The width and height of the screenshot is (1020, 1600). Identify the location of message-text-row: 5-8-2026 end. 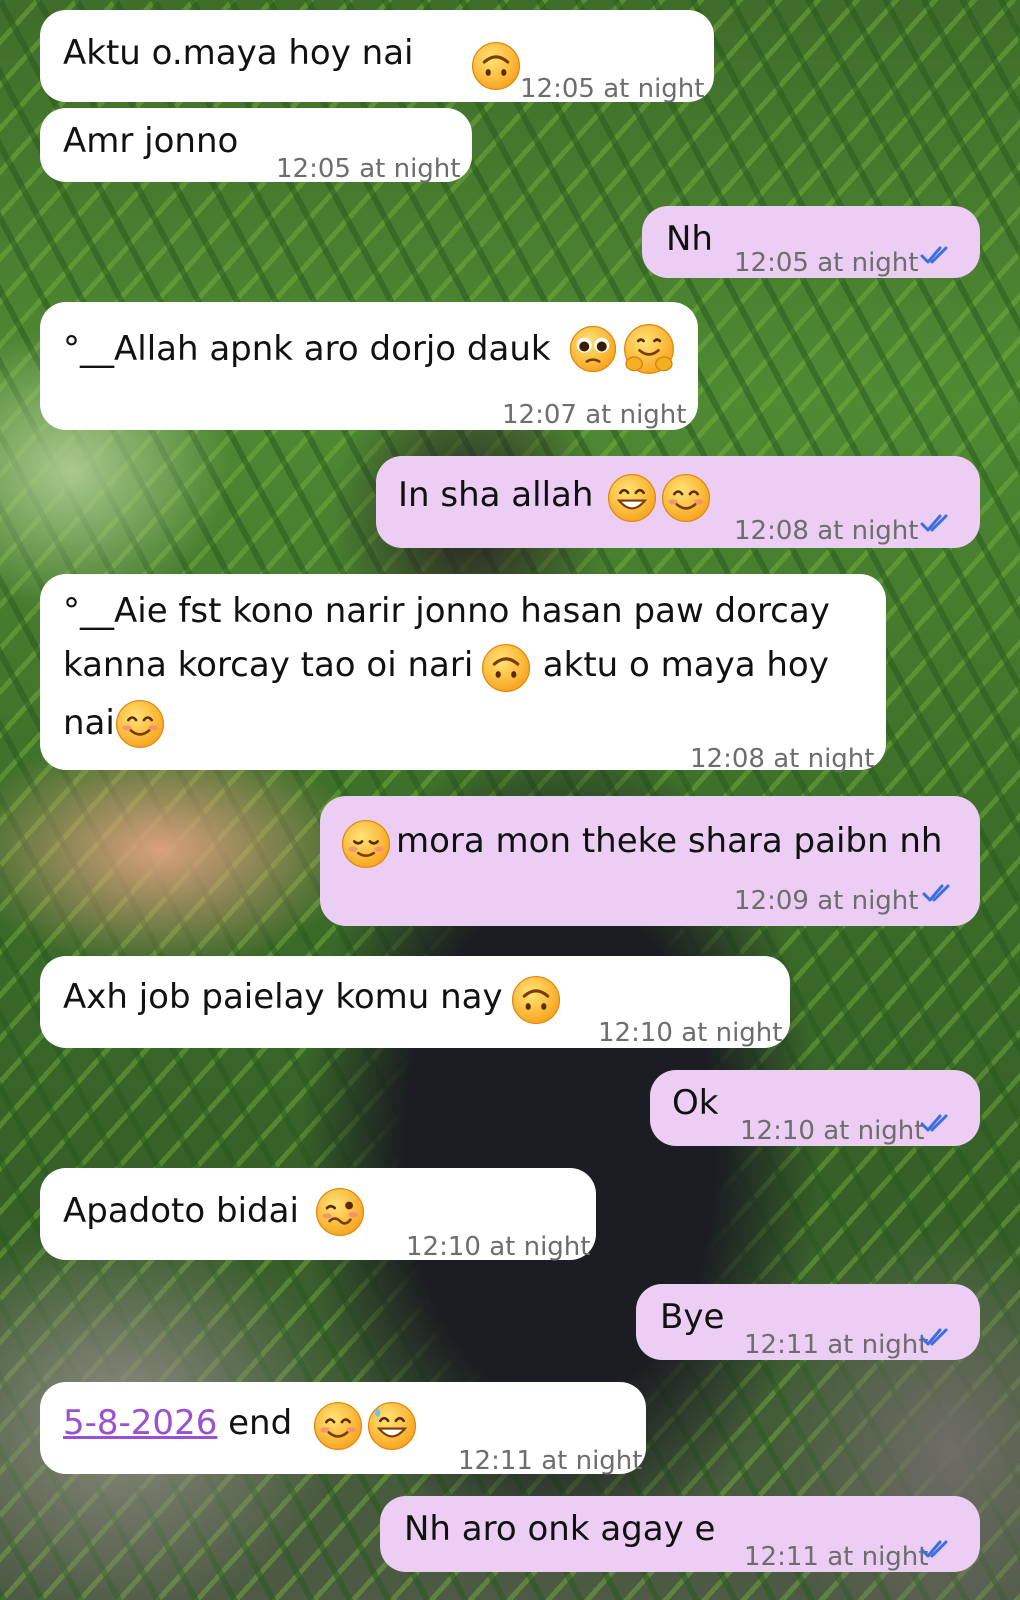
(177, 1423).